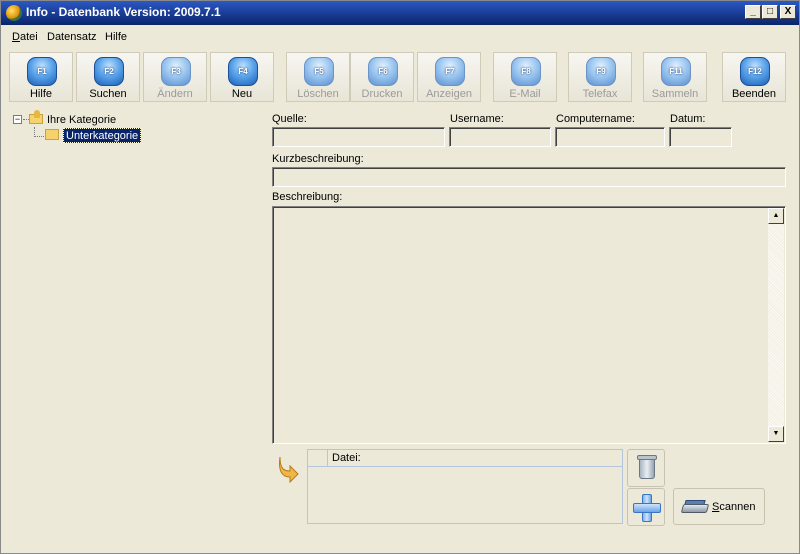 The height and width of the screenshot is (554, 800). I want to click on add-attachment-button, so click(646, 507).